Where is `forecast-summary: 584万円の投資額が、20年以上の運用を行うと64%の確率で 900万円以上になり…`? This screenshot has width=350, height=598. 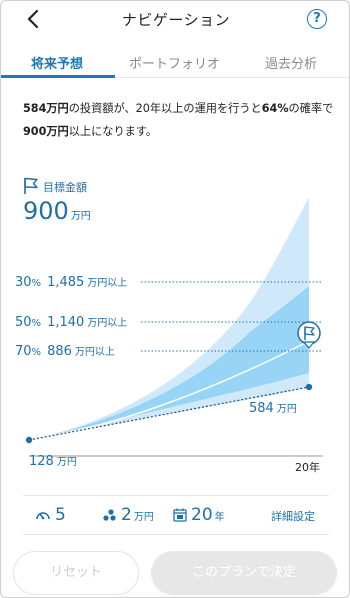
forecast-summary: 584万円の投資額が、20年以上の運用を行うと64%の確率で 900万円以上になり… is located at coordinates (179, 120).